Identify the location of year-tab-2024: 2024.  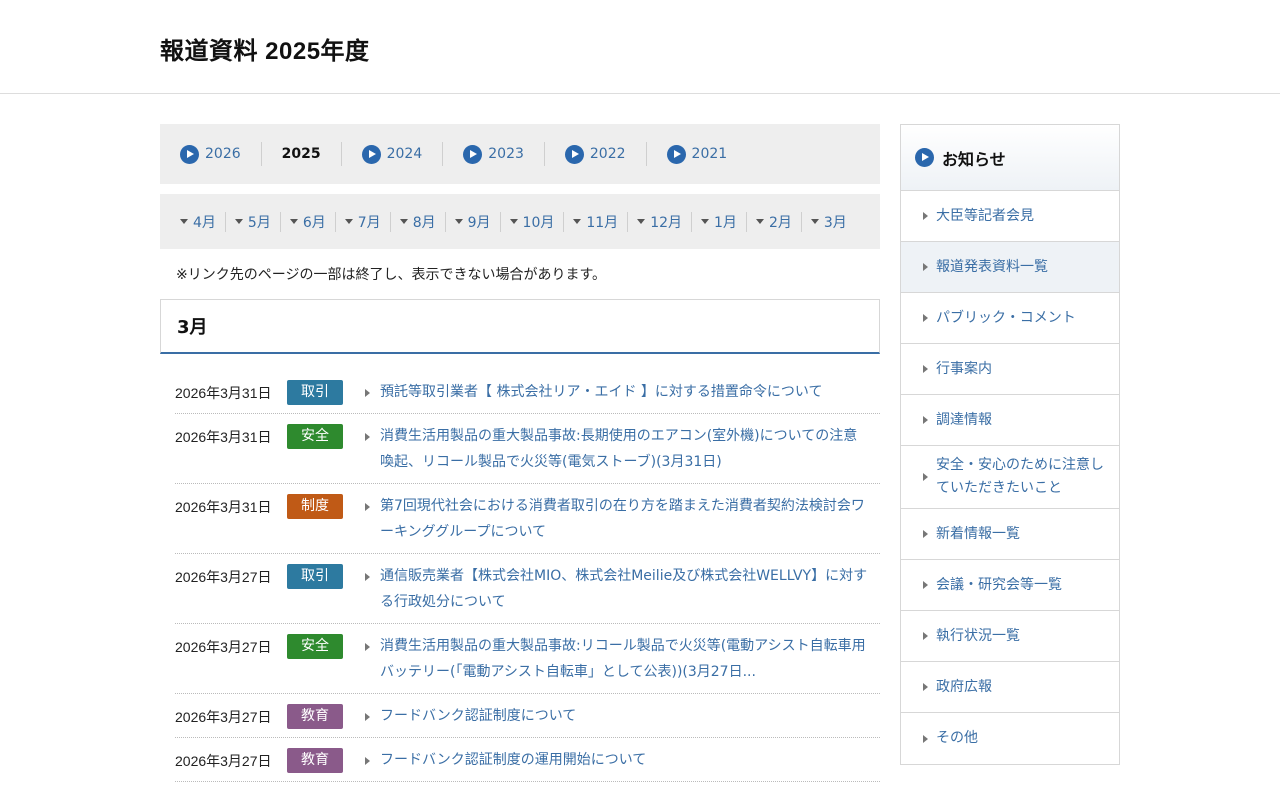
(402, 154).